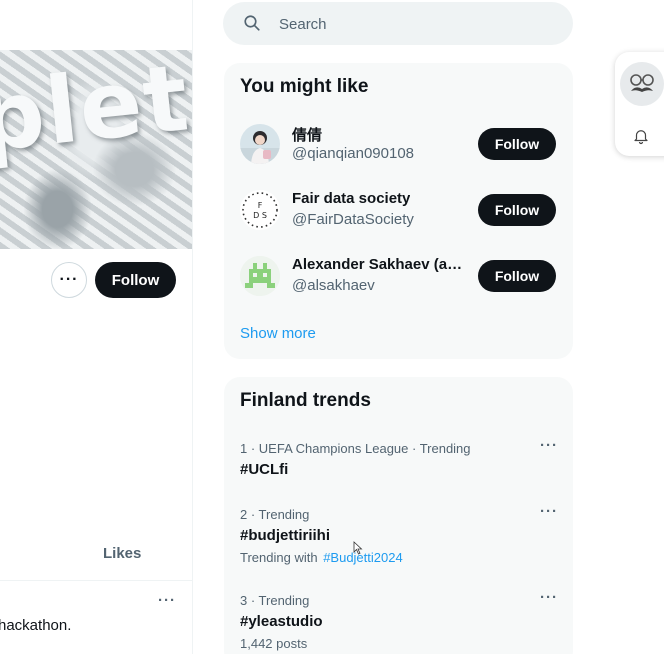 This screenshot has width=664, height=654. Describe the element at coordinates (351, 198) in the screenshot. I see `suggestion-name: Fair data society` at that location.